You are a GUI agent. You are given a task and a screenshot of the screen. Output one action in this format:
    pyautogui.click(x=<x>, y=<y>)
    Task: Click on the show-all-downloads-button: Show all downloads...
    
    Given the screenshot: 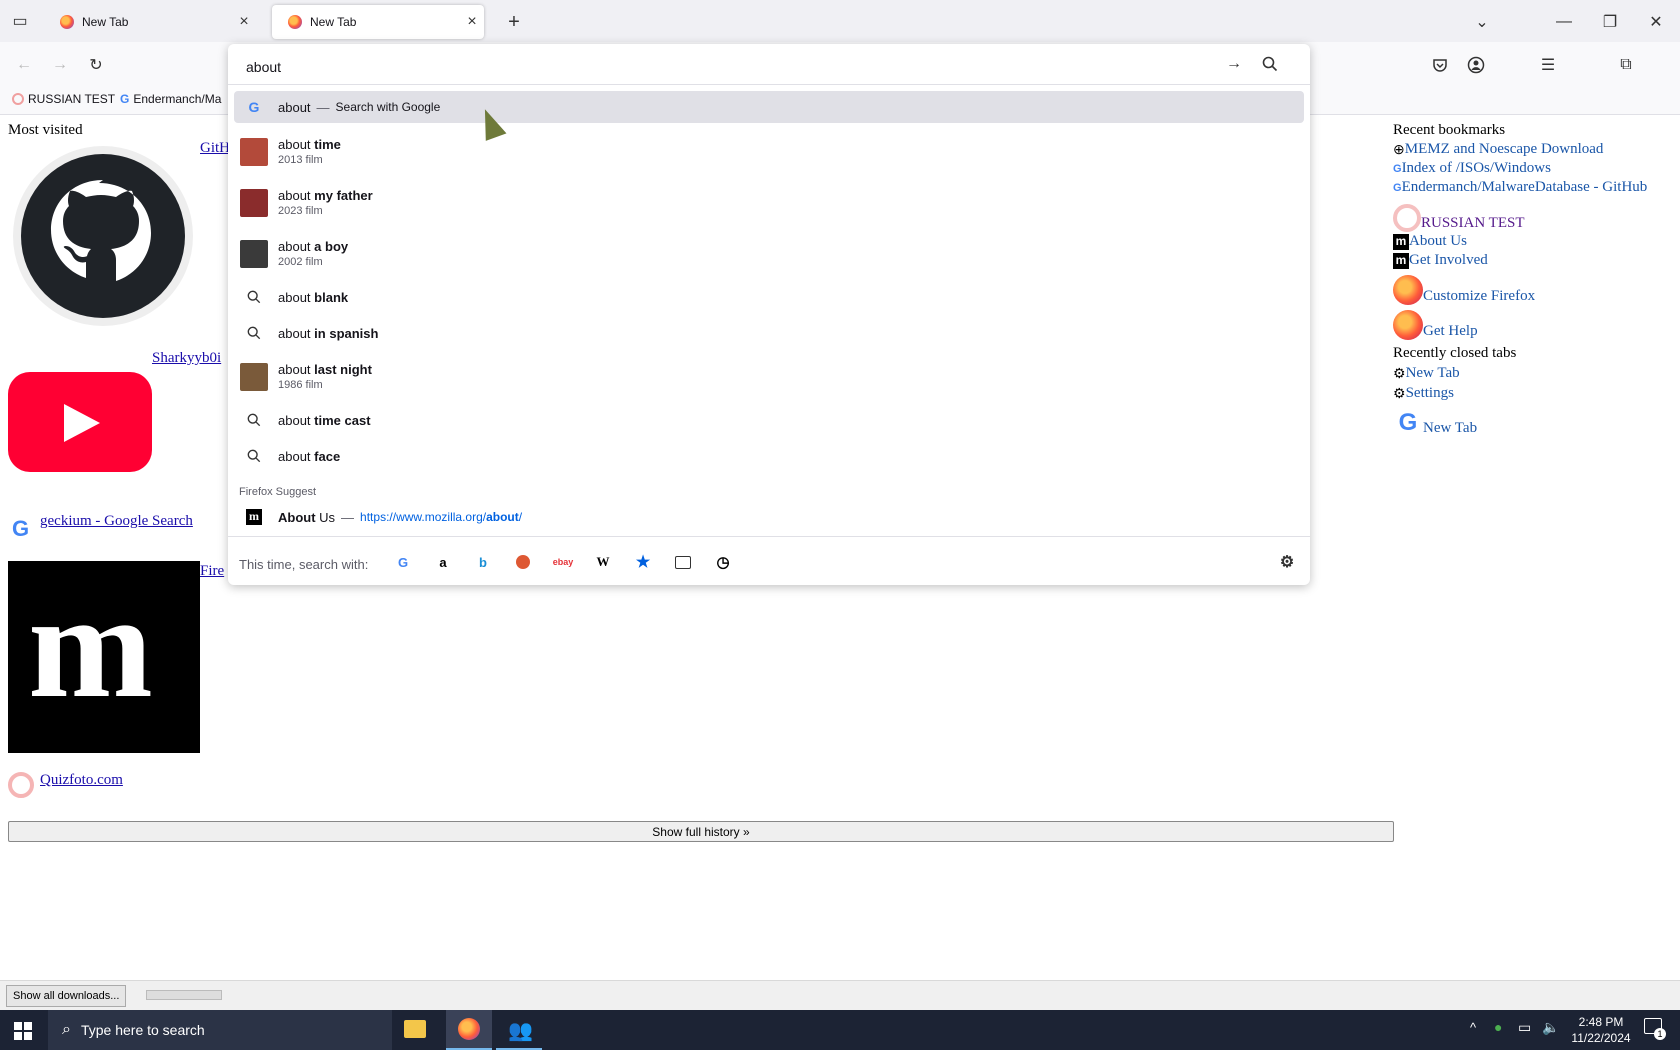 What is the action you would take?
    pyautogui.click(x=66, y=996)
    